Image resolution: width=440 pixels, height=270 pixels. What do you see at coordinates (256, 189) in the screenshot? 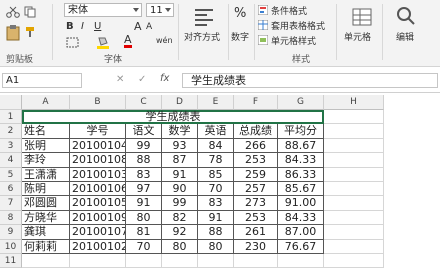
I see `data-cell: 257` at bounding box center [256, 189].